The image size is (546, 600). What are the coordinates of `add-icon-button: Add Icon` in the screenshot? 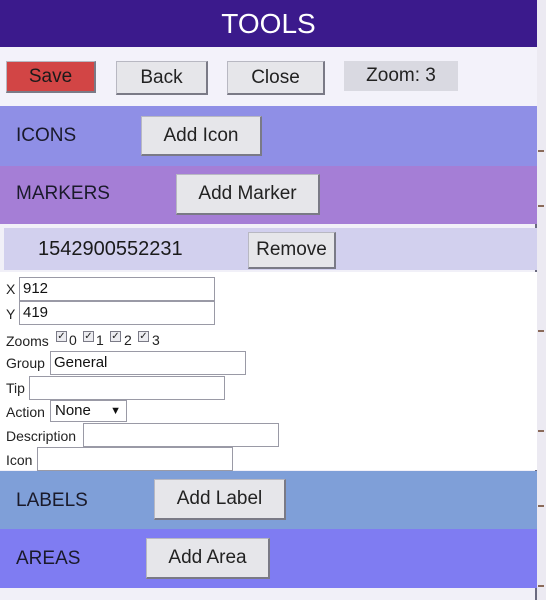 It's located at (201, 136).